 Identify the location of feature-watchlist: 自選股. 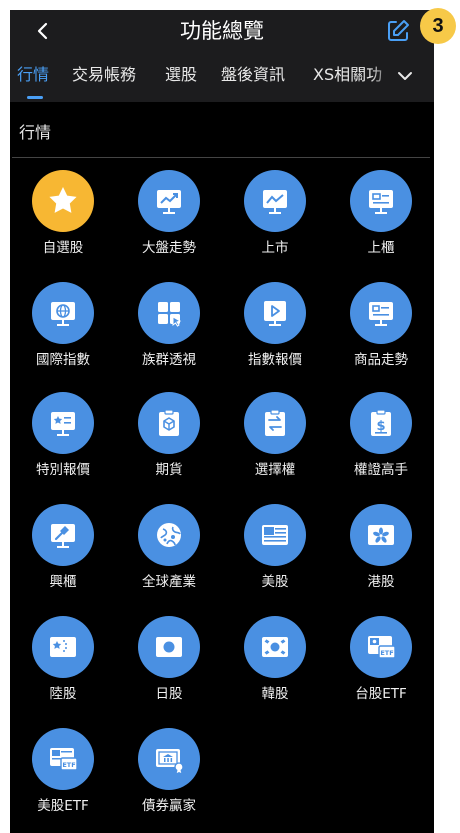
(63, 217).